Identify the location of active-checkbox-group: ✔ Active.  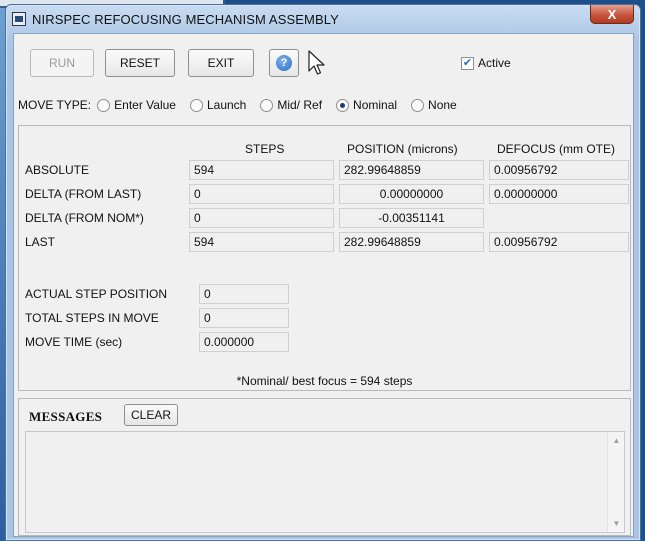
(486, 63).